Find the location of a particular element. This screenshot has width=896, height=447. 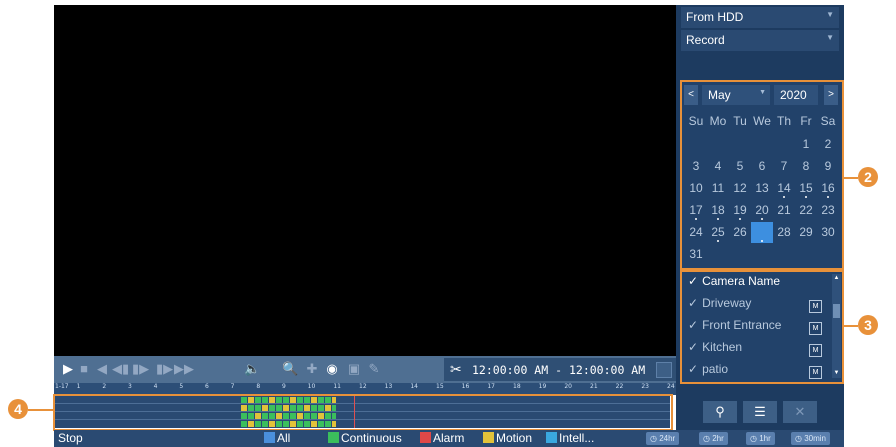

reverse-play-icon: ◀ is located at coordinates (102, 369).